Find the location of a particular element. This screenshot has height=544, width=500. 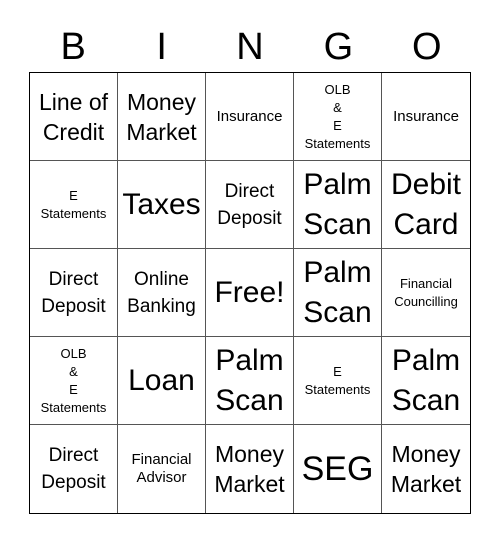

cell-label: Taxes is located at coordinates (161, 204).